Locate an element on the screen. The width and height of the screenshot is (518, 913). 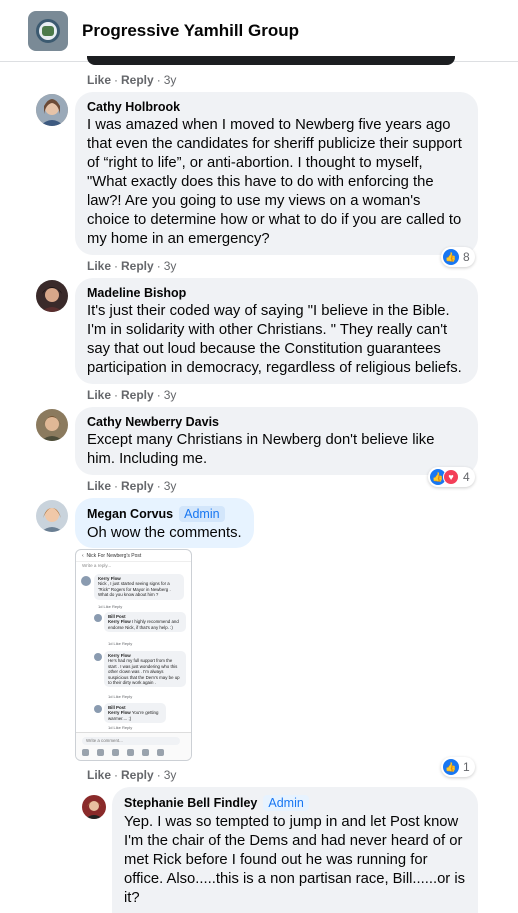
comment-author: Megan Corvus is located at coordinates (130, 514).